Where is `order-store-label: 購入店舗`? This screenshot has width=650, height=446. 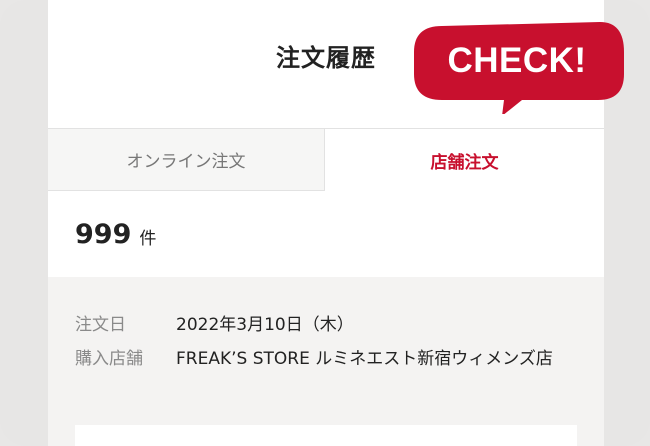 order-store-label: 購入店舗 is located at coordinates (109, 359).